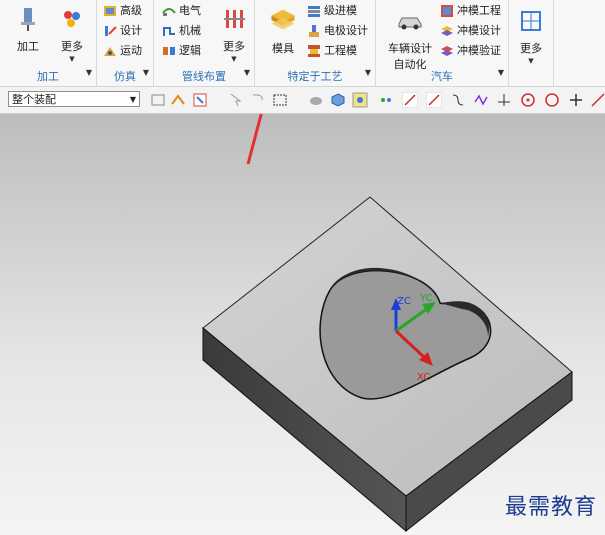 The width and height of the screenshot is (605, 535). Describe the element at coordinates (531, 21) in the screenshot. I see `grid-icon` at that location.